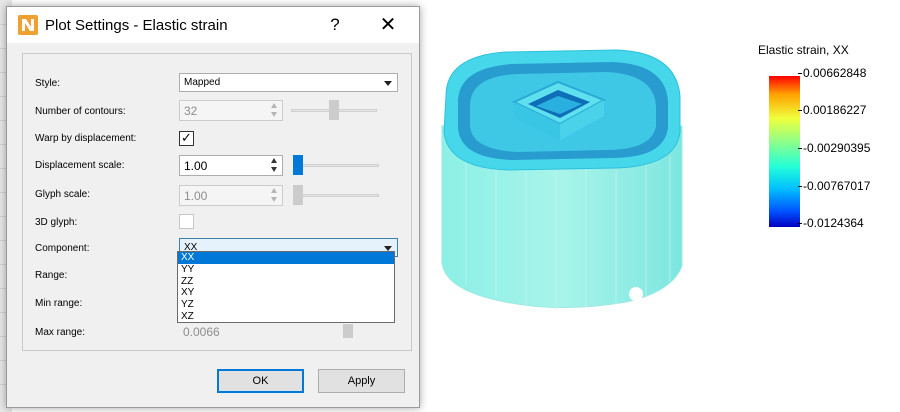 The width and height of the screenshot is (900, 412). Describe the element at coordinates (784, 151) in the screenshot. I see `legend-colorbar` at that location.